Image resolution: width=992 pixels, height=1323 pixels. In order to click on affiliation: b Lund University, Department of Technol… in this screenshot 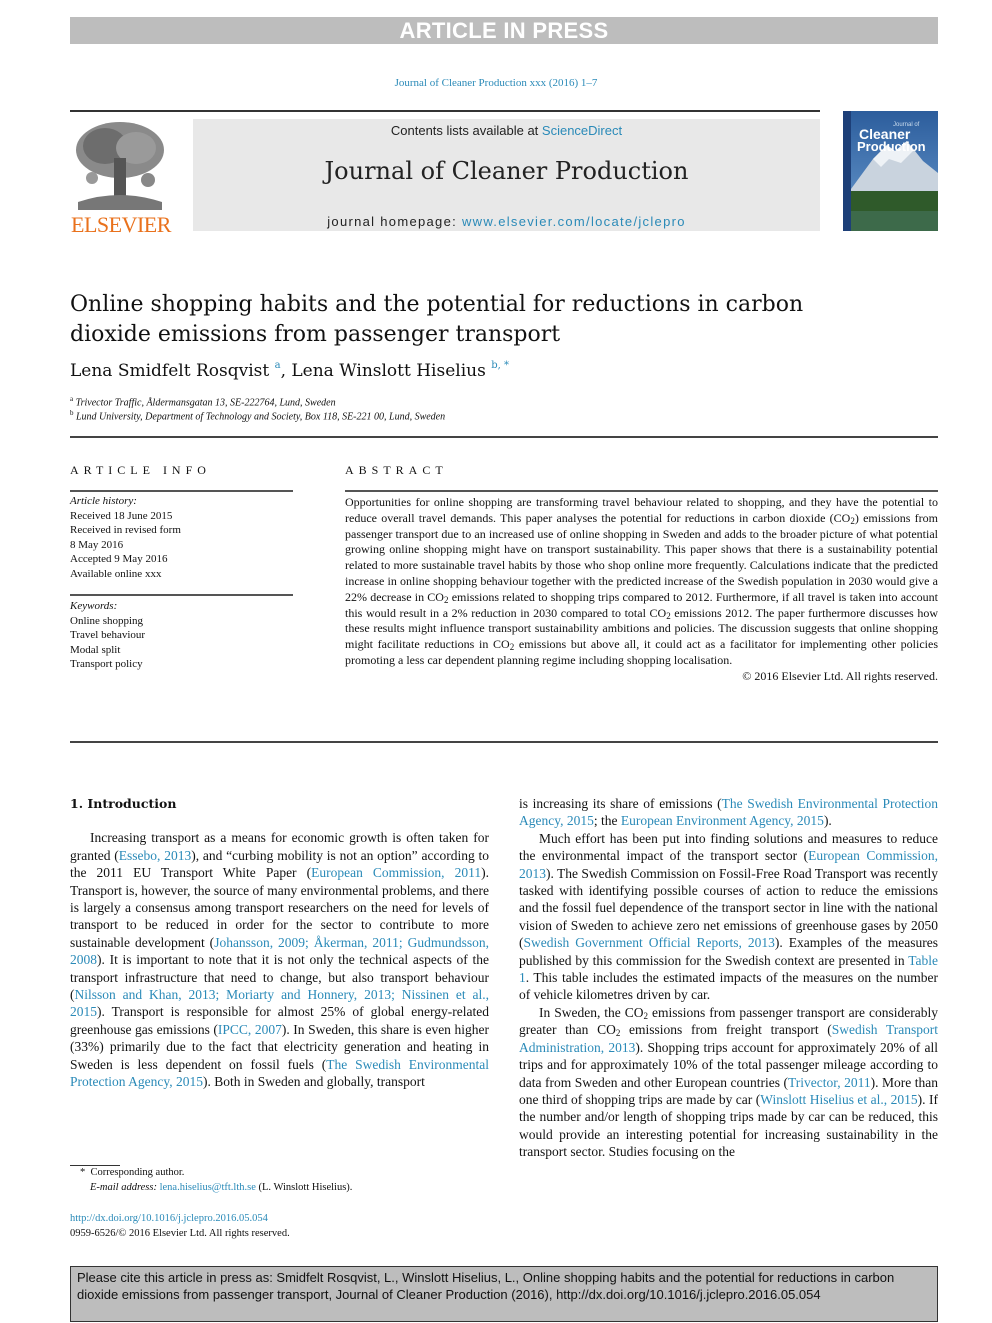, I will do `click(257, 415)`.